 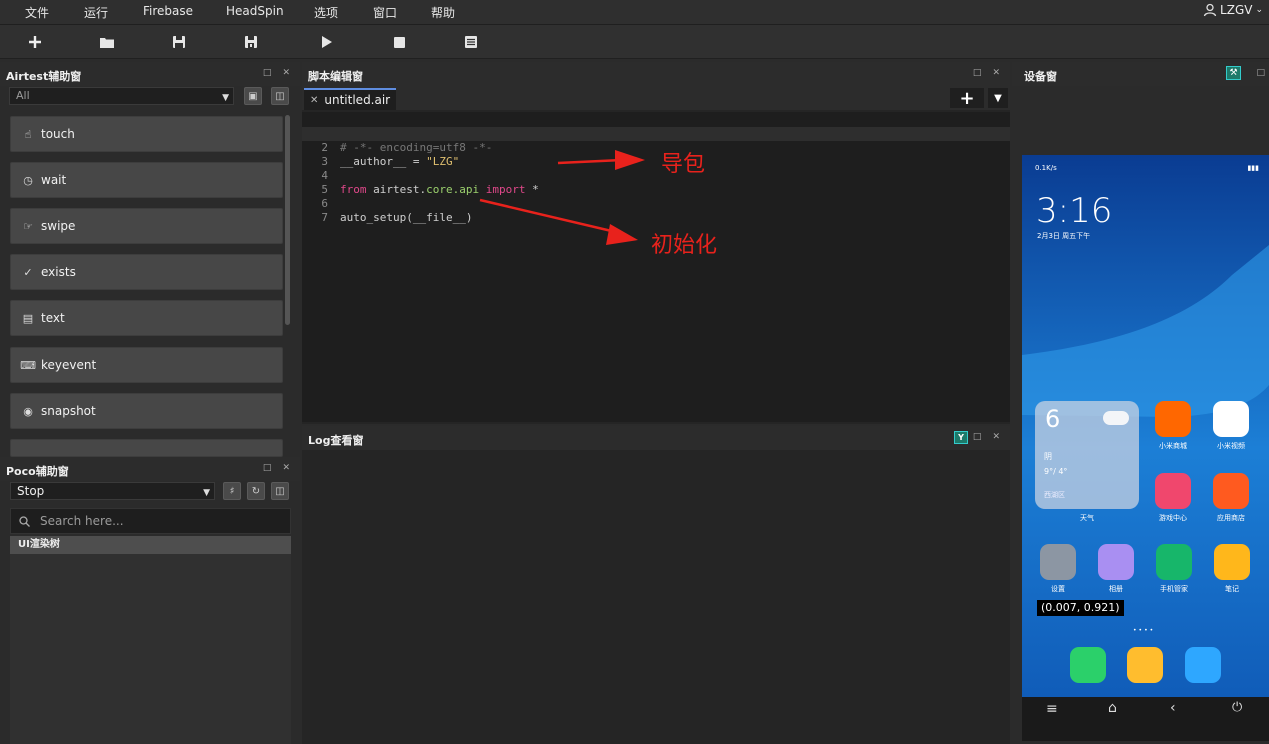 What do you see at coordinates (28, 365) in the screenshot?
I see `keyboard-icon: ⌨` at bounding box center [28, 365].